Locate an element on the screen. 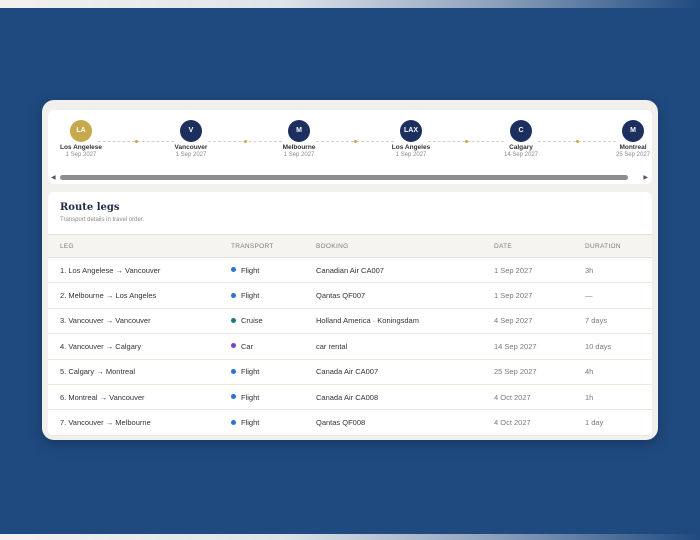 This screenshot has height=540, width=700. booking-cell: Canada Air CA007 is located at coordinates (405, 372).